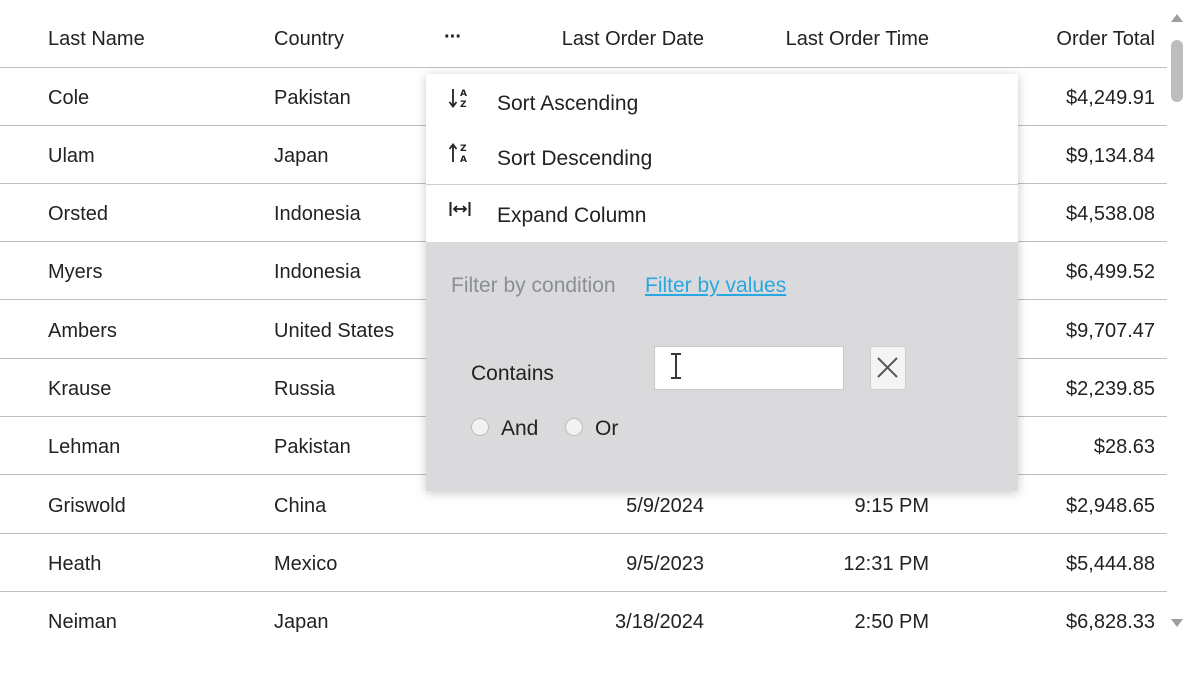 The image size is (1200, 686). Describe the element at coordinates (1110, 389) in the screenshot. I see `cell-order-total: $2,239.85` at that location.